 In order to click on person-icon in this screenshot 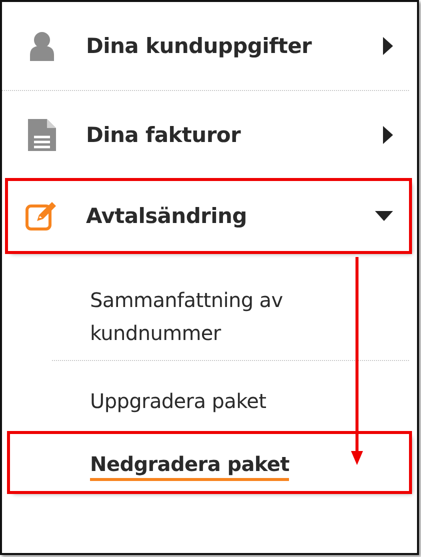, I will do `click(42, 46)`.